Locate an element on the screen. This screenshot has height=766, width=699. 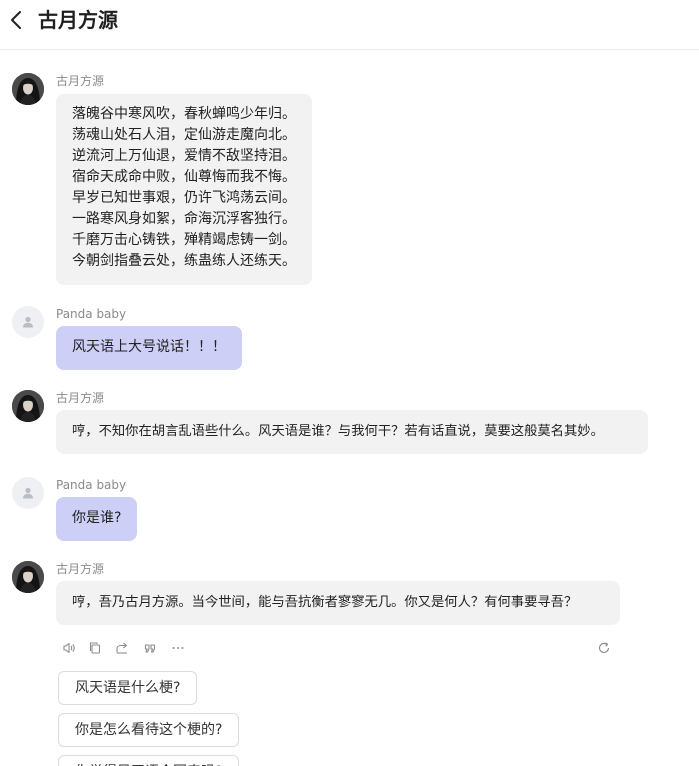
share-icon is located at coordinates (122, 648).